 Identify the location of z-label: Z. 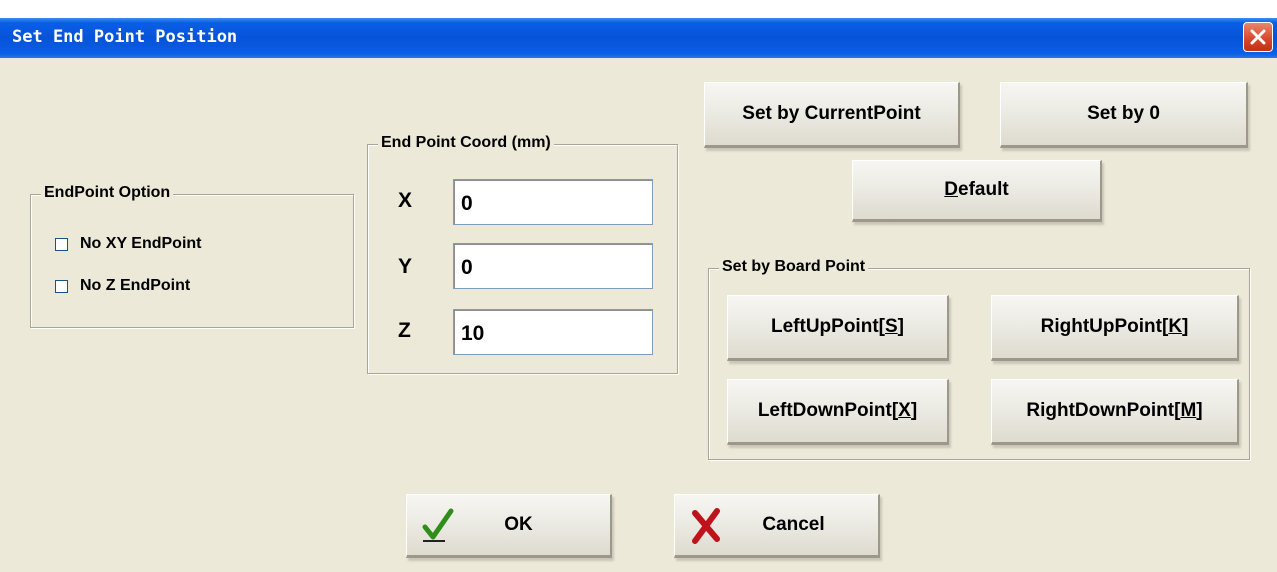
(404, 330).